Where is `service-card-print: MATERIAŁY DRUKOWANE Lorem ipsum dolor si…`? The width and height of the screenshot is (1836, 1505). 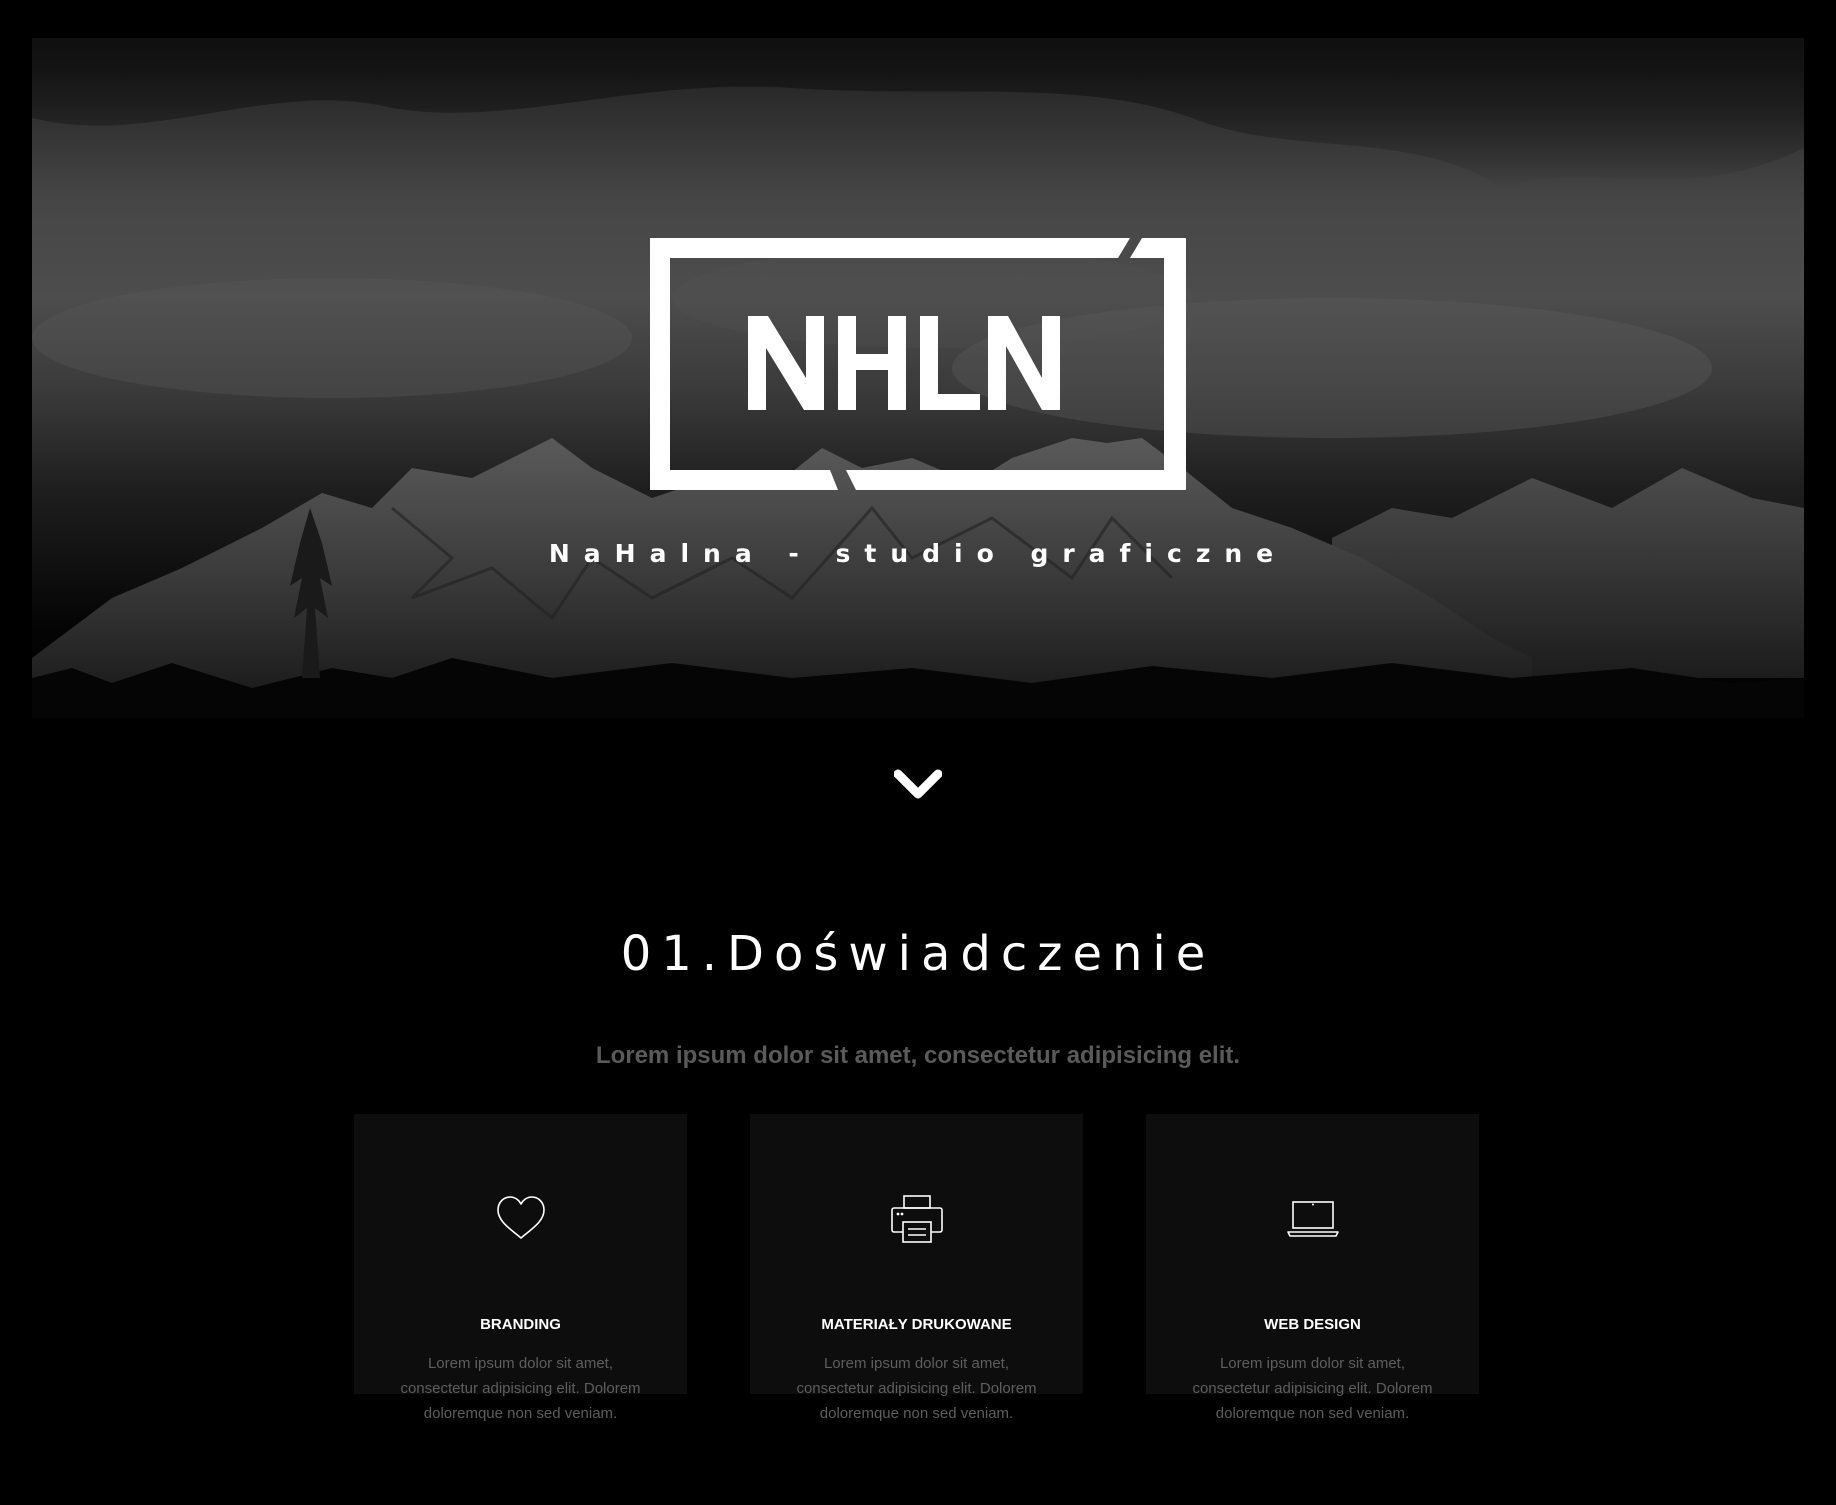 service-card-print: MATERIAŁY DRUKOWANE Lorem ipsum dolor si… is located at coordinates (916, 1268).